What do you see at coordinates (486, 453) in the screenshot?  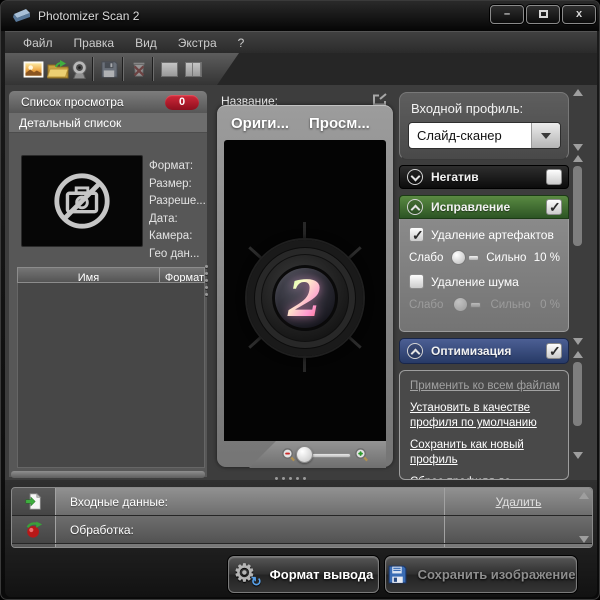 I see `save-new-profile-link: Сохранить как новый профиль` at bounding box center [486, 453].